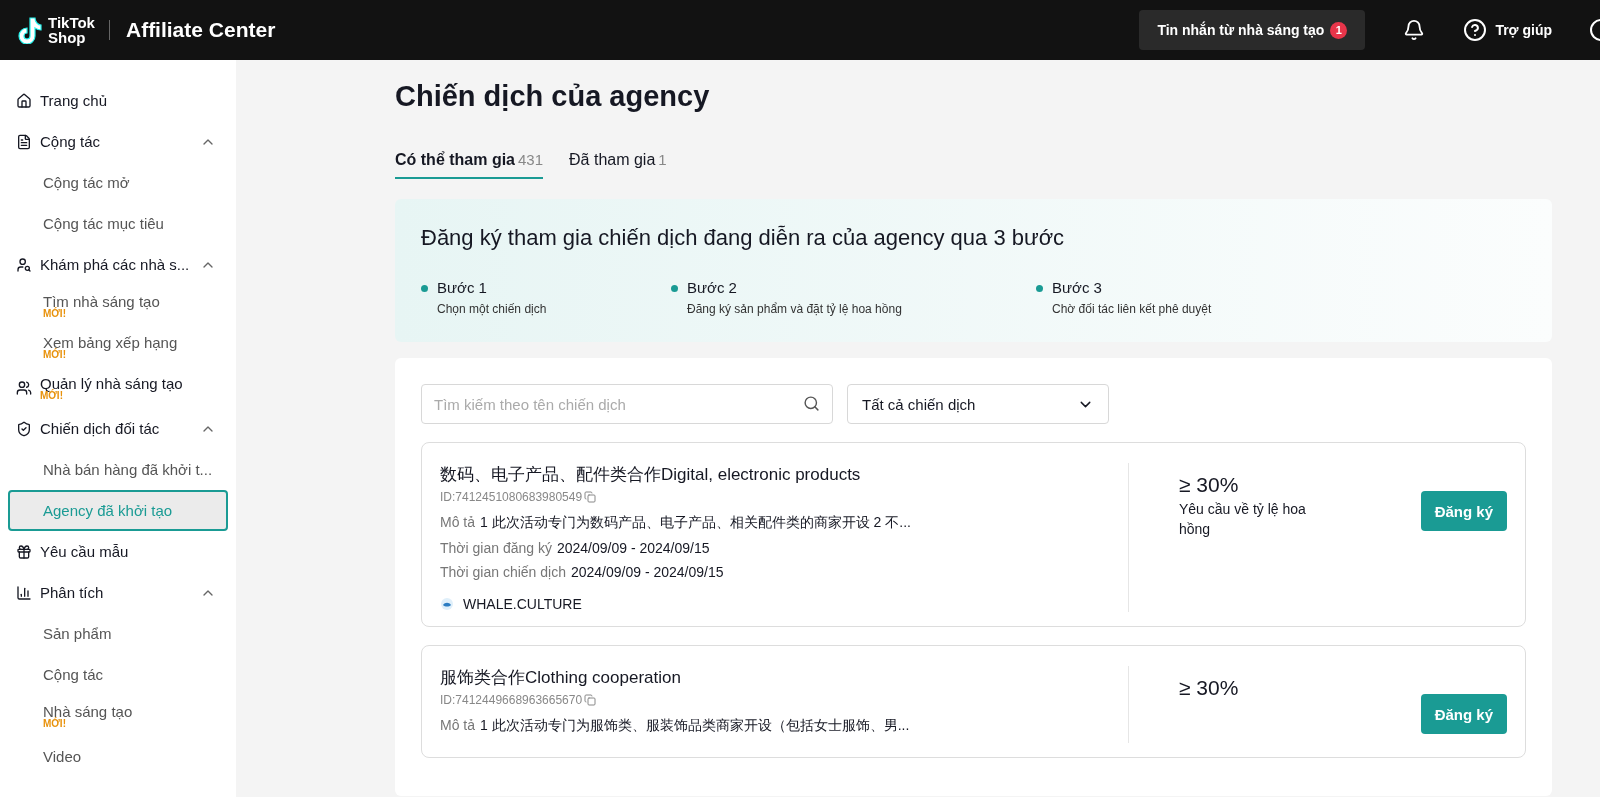  Describe the element at coordinates (582, 572) in the screenshot. I see `campaign-period: Thời gian chiến dịch 2024/09/09 - 2024/09/15` at that location.